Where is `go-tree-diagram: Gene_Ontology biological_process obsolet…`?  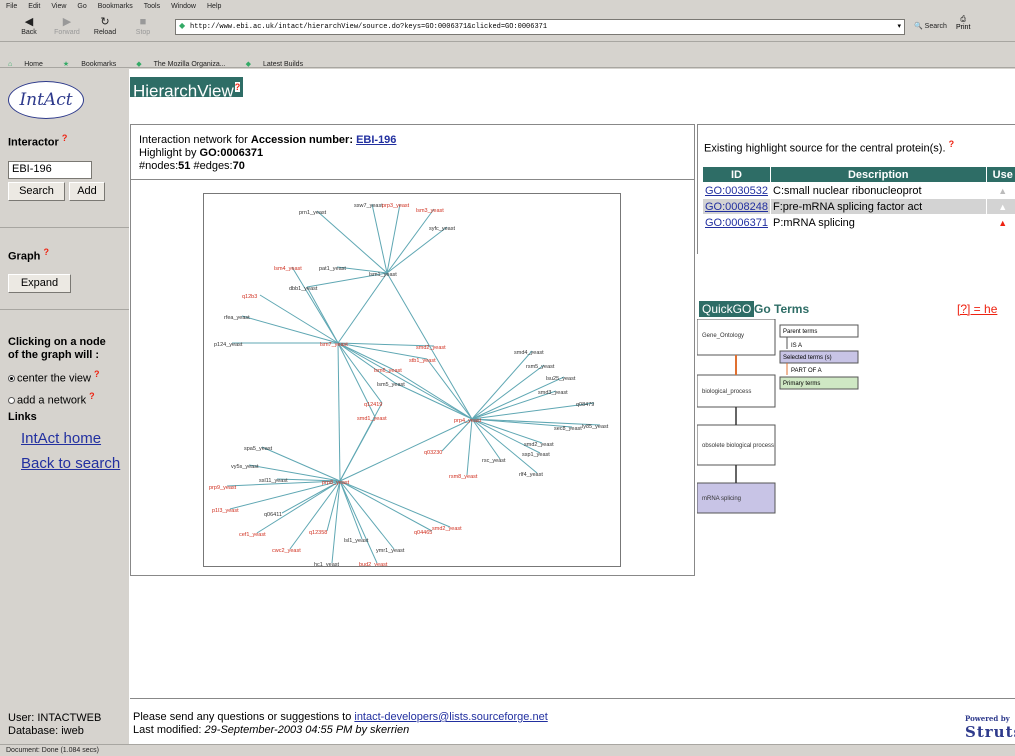
go-tree-diagram: Gene_Ontology biological_process obsolet… is located at coordinates (782, 419).